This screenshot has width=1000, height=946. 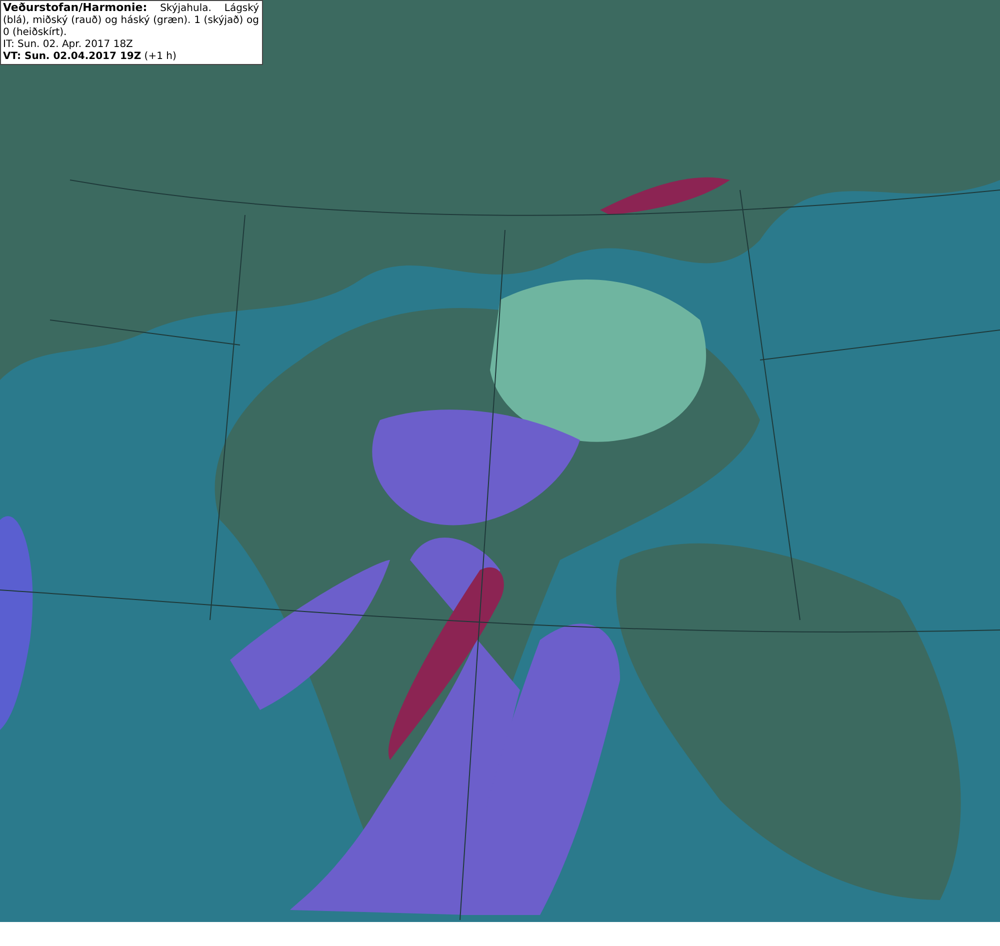 I want to click on initial-time: IT: Sun. 02. Apr. 2017 18Z, so click(x=68, y=45).